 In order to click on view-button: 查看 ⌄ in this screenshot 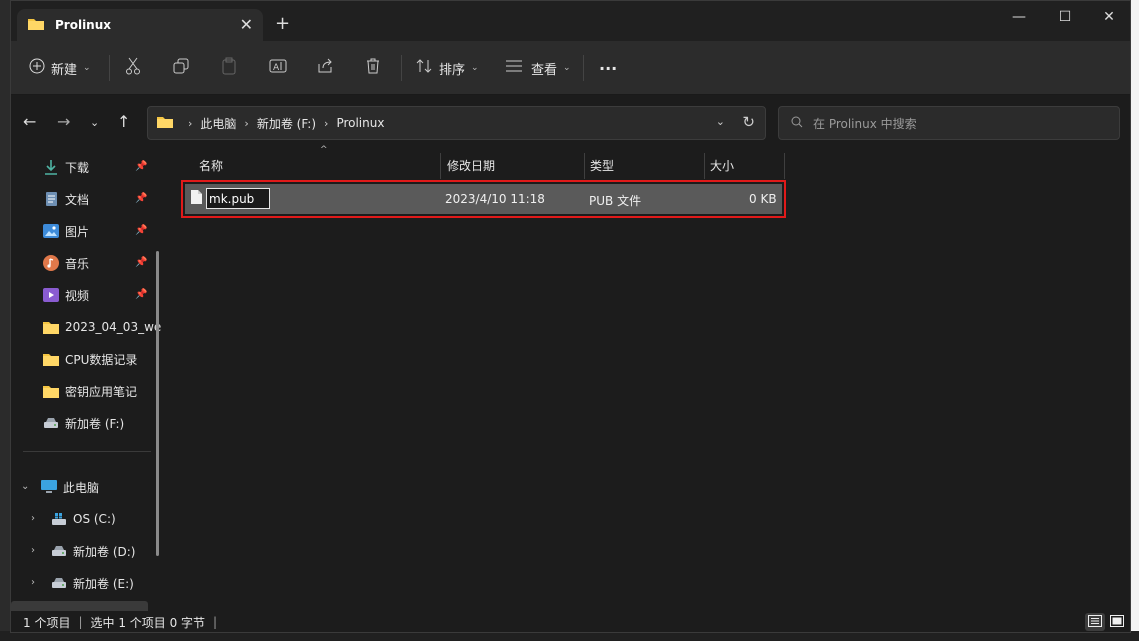, I will do `click(538, 68)`.